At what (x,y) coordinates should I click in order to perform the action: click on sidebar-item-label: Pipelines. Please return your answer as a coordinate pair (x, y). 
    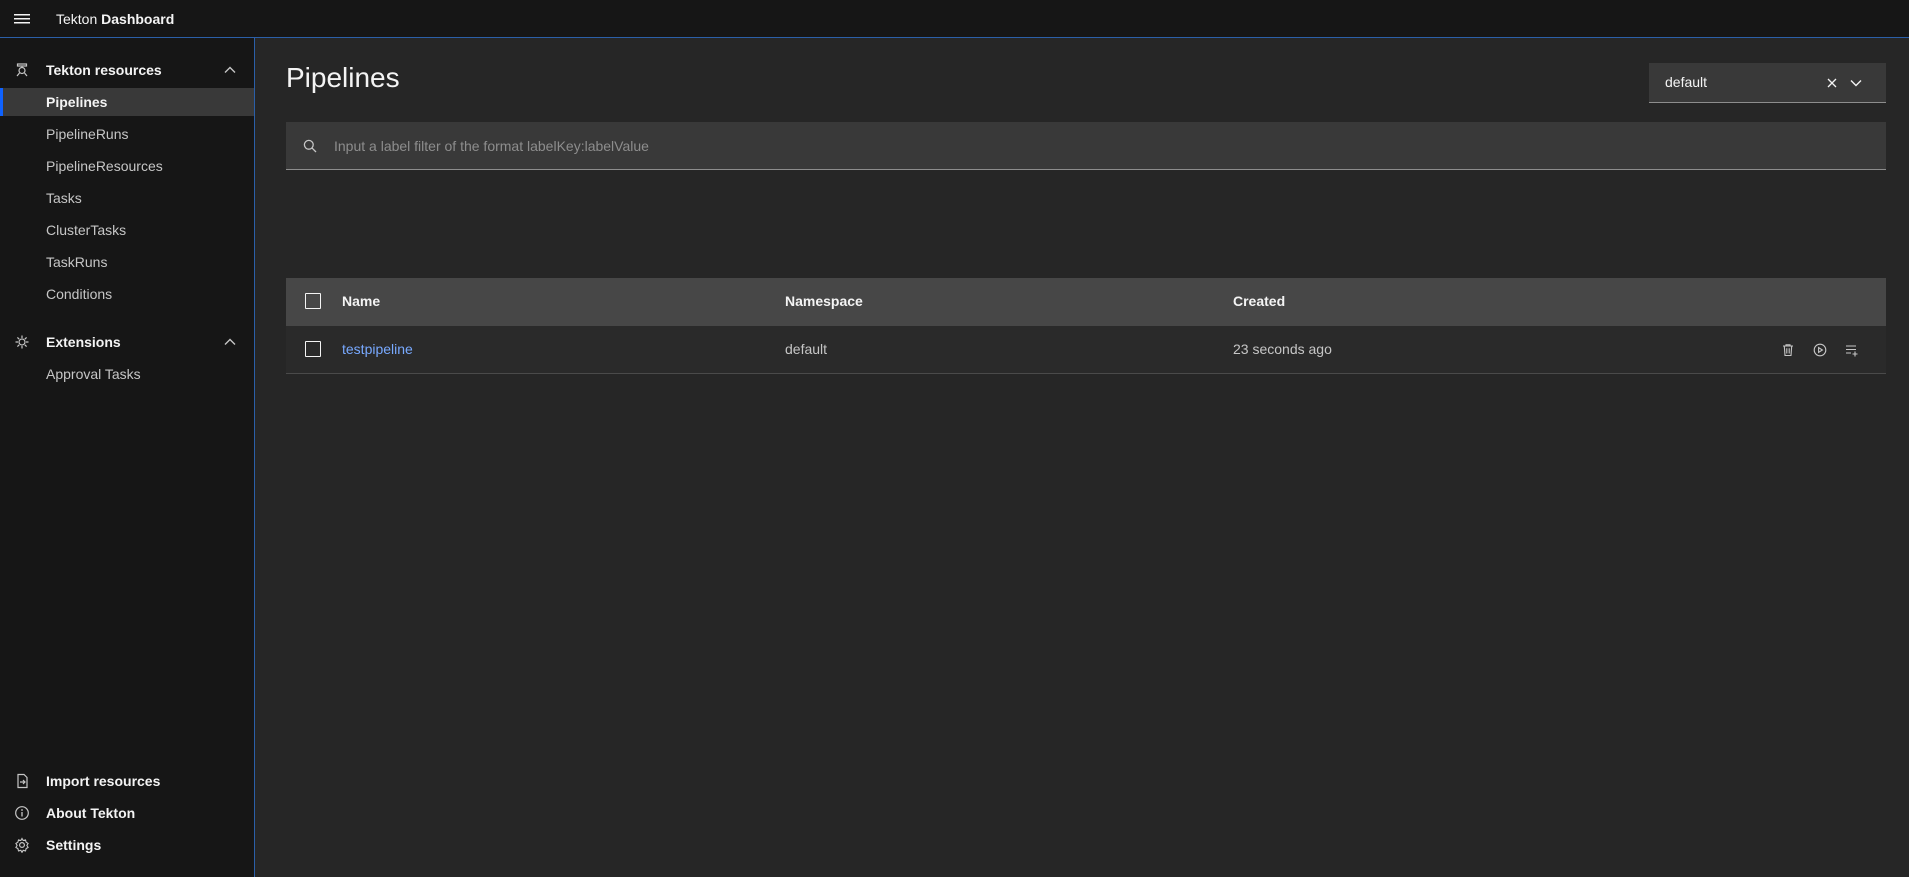
    Looking at the image, I should click on (77, 102).